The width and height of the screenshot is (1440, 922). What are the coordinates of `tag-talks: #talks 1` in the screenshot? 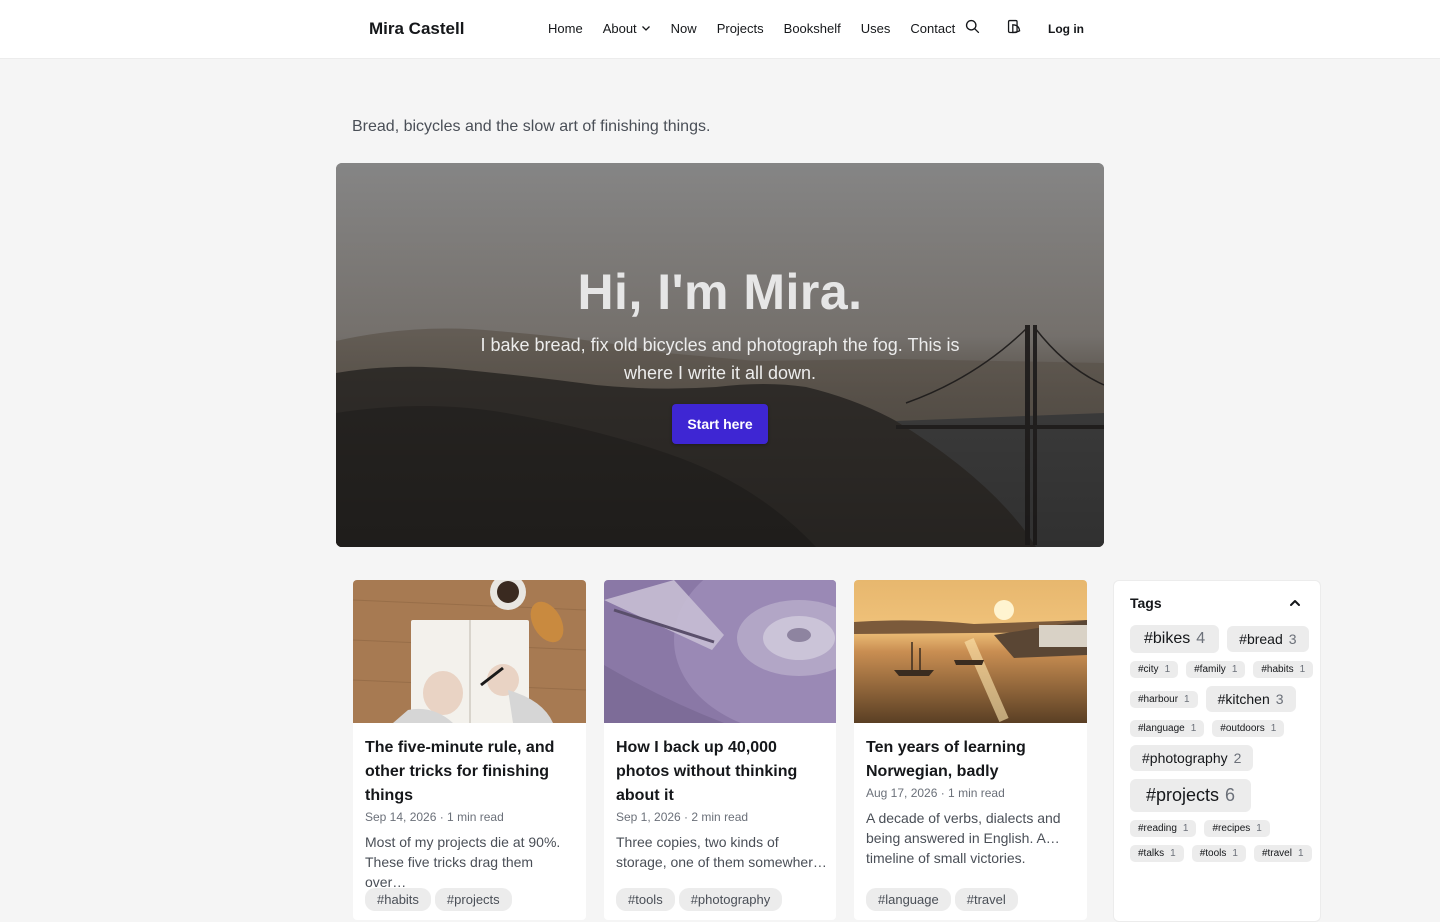 It's located at (1157, 853).